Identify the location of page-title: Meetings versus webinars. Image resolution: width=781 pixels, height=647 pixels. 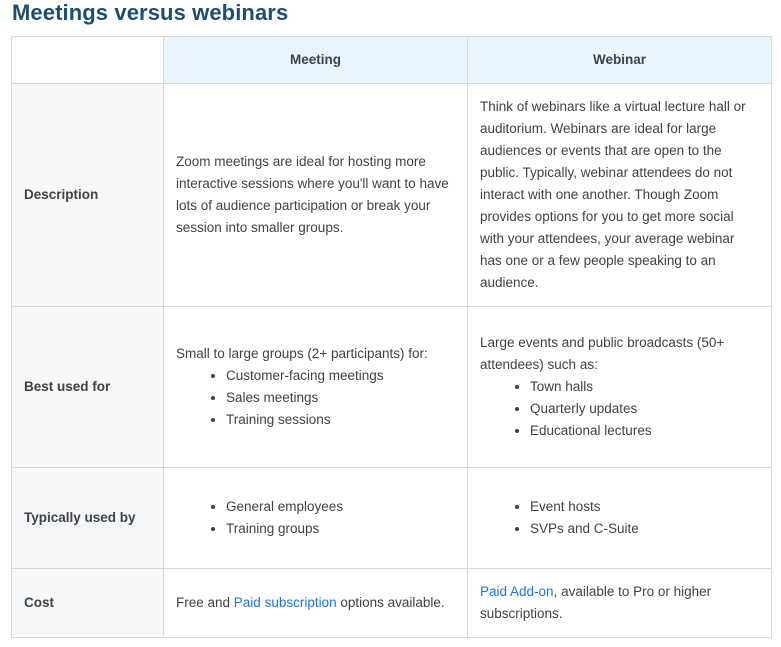
(150, 12).